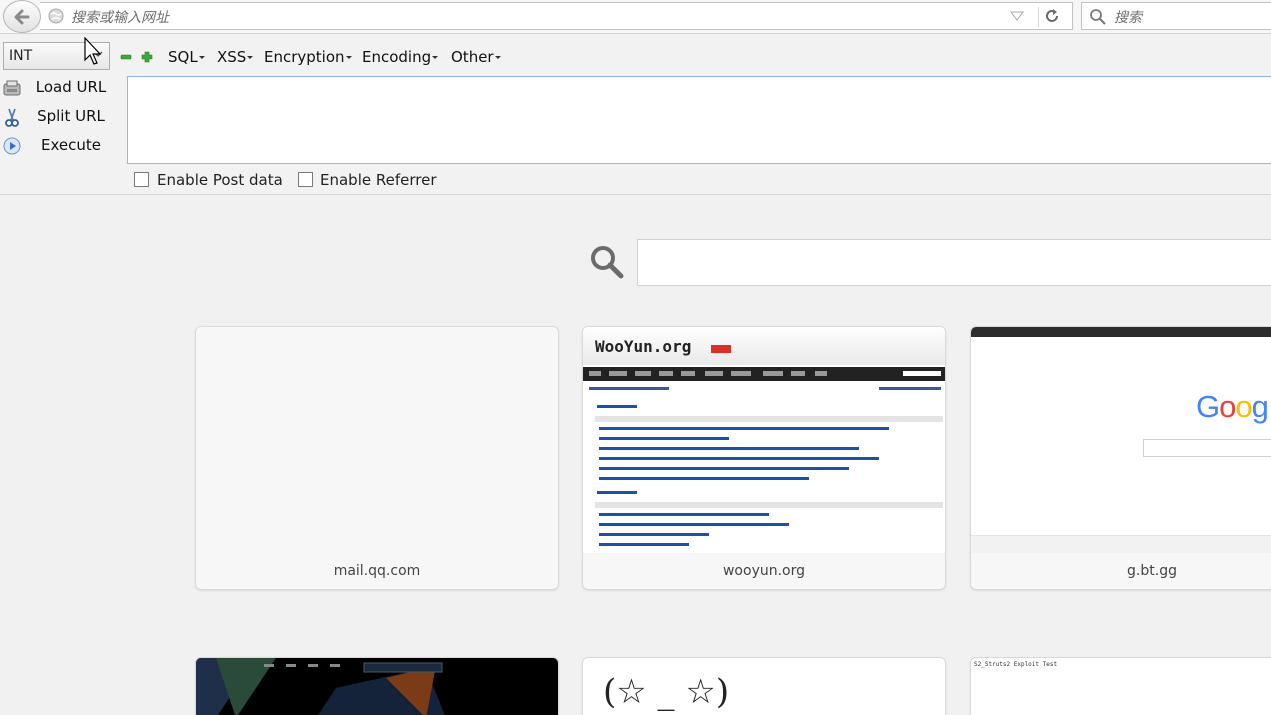 The height and width of the screenshot is (715, 1271). What do you see at coordinates (220, 180) in the screenshot?
I see `enable-post-label: Enable Post data` at bounding box center [220, 180].